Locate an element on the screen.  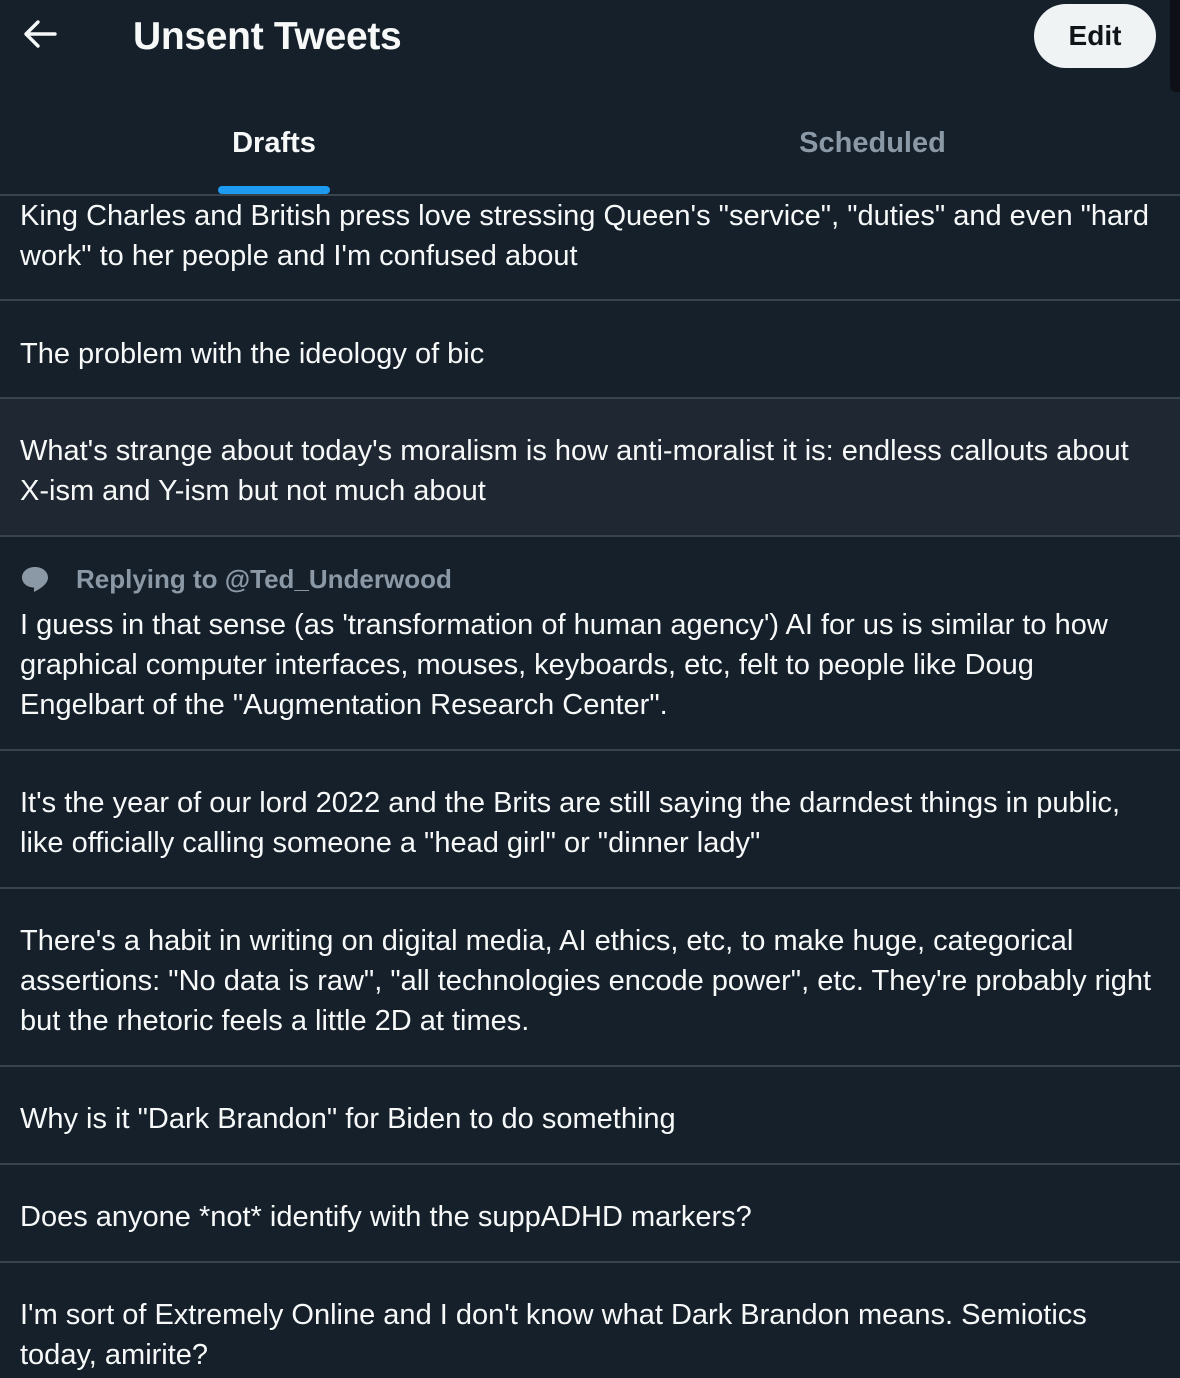
reply-context: Replying to @Ted_Underwood is located at coordinates (236, 579).